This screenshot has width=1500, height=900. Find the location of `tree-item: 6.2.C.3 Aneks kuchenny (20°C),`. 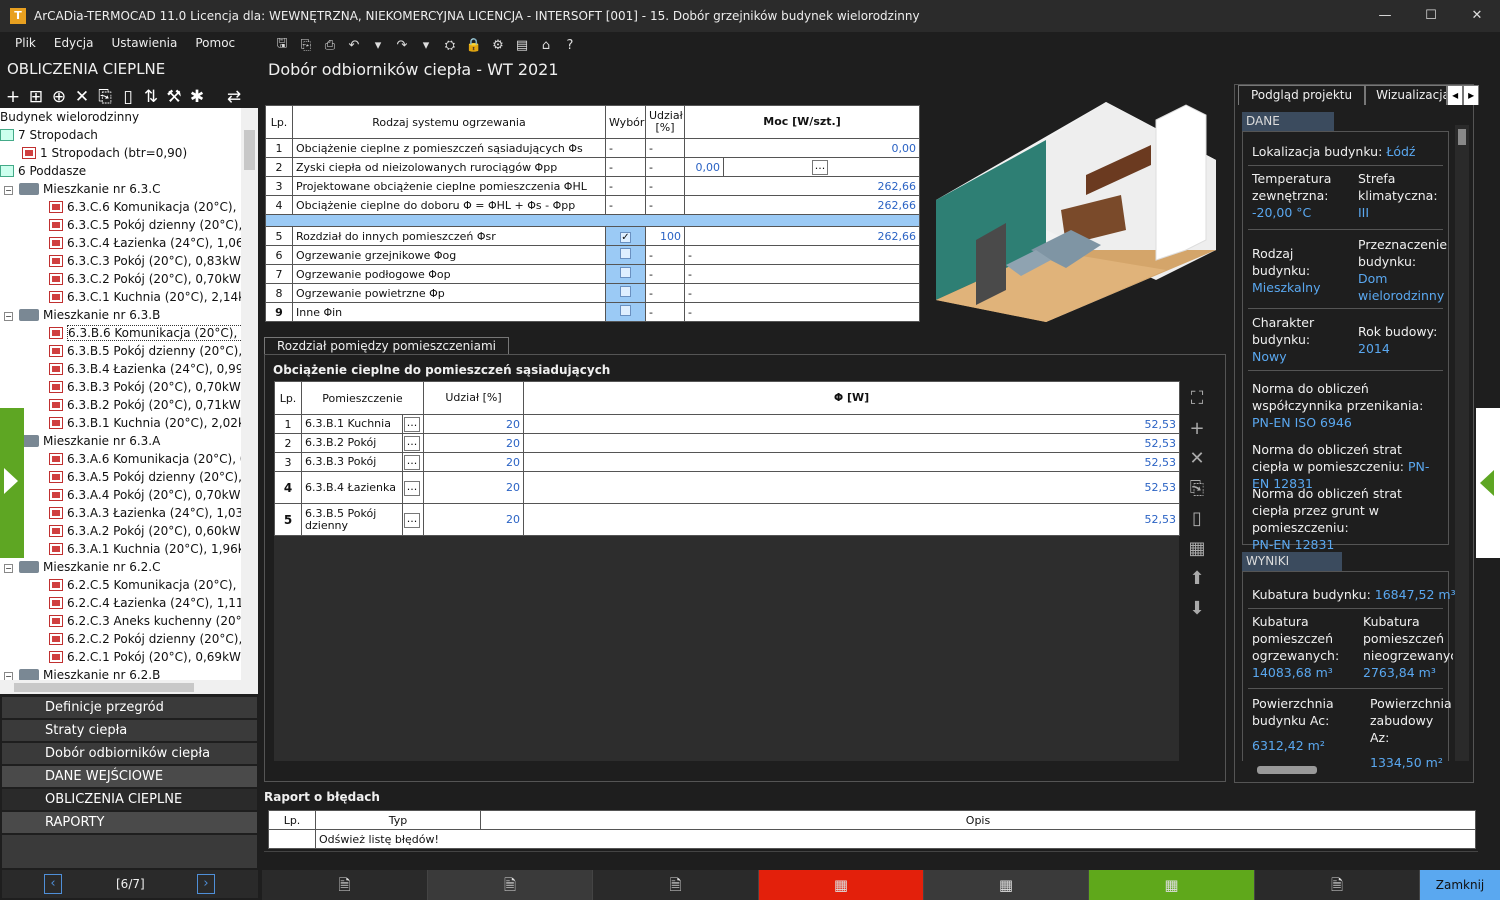

tree-item: 6.2.C.3 Aneks kuchenny (20°C), is located at coordinates (153, 621).